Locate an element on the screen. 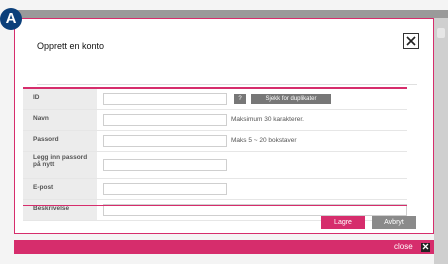 This screenshot has height=264, width=448. form-row-name: Navn Maksimum 30 karakterer. is located at coordinates (215, 120).